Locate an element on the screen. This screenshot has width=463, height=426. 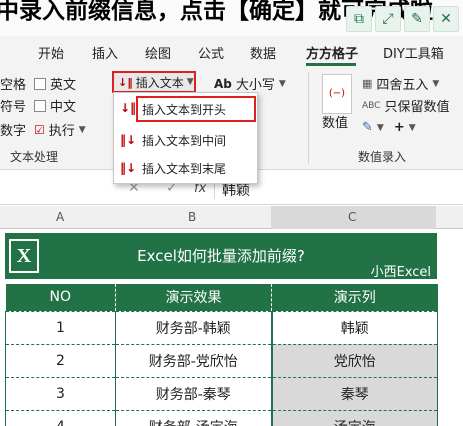
insert-middle-icon: ‖↓ is located at coordinates (128, 140).